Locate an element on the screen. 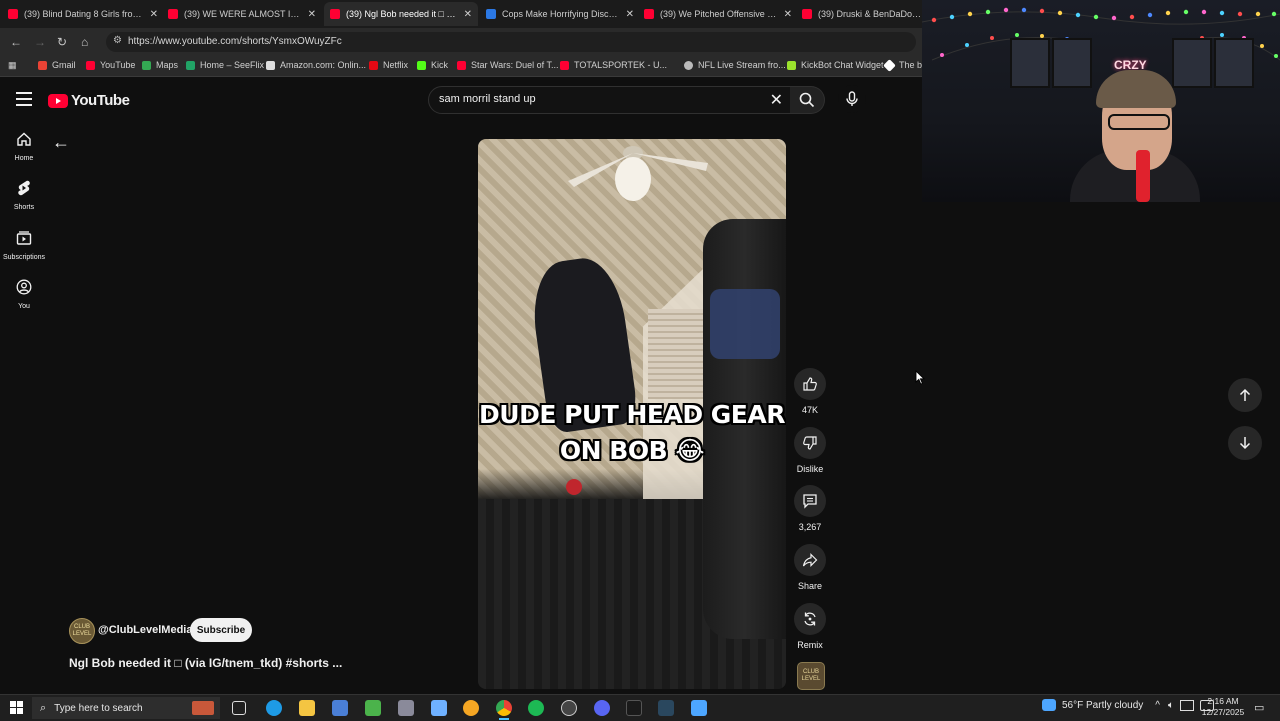 The image size is (1280, 721). share-button: Share is located at coordinates (810, 567).